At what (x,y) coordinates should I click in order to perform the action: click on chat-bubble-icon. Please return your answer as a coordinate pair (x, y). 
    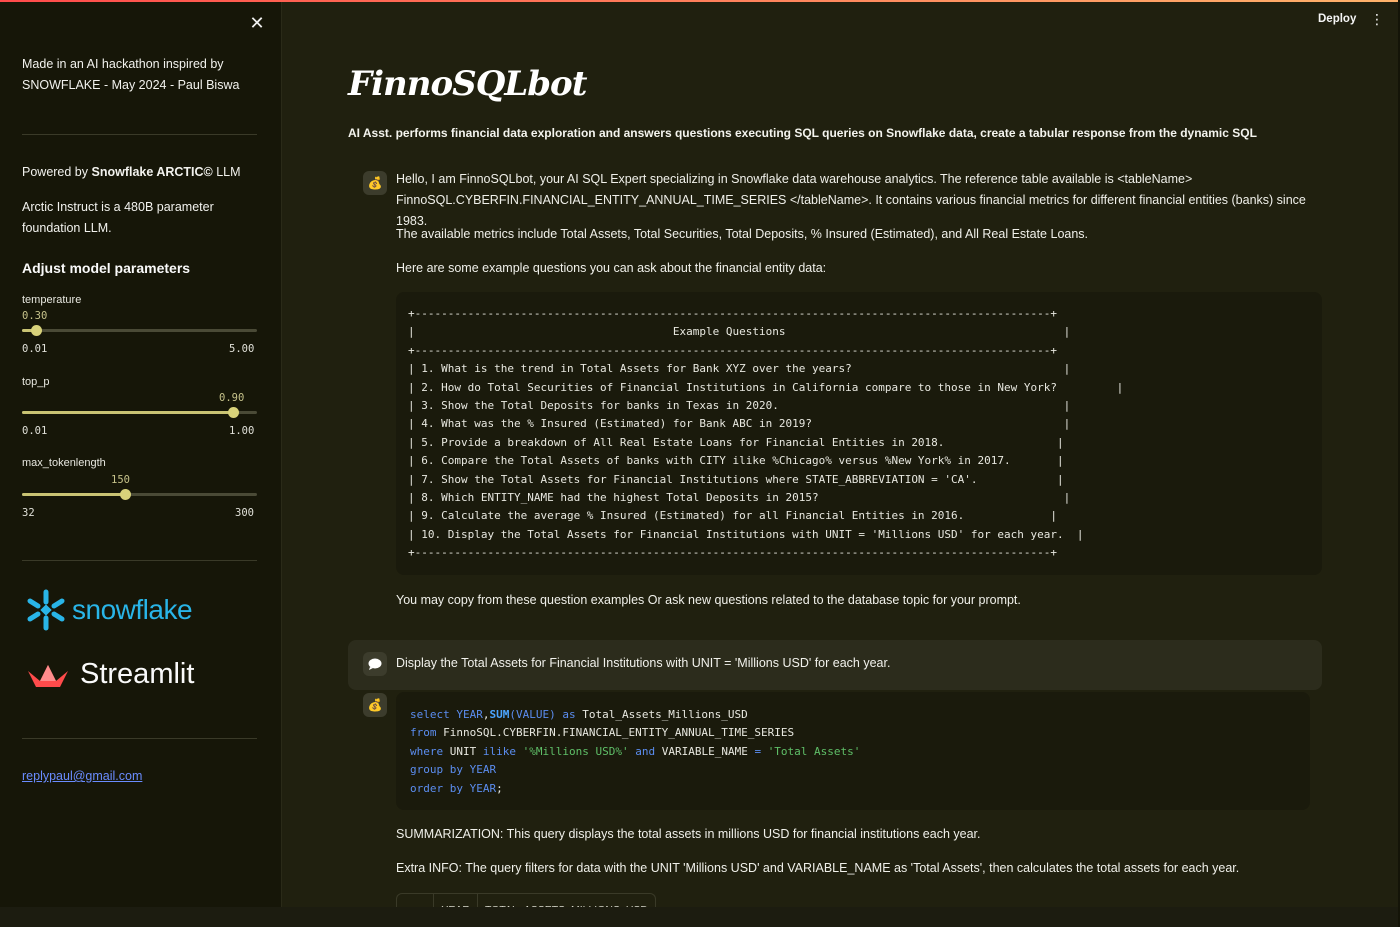
    Looking at the image, I should click on (375, 664).